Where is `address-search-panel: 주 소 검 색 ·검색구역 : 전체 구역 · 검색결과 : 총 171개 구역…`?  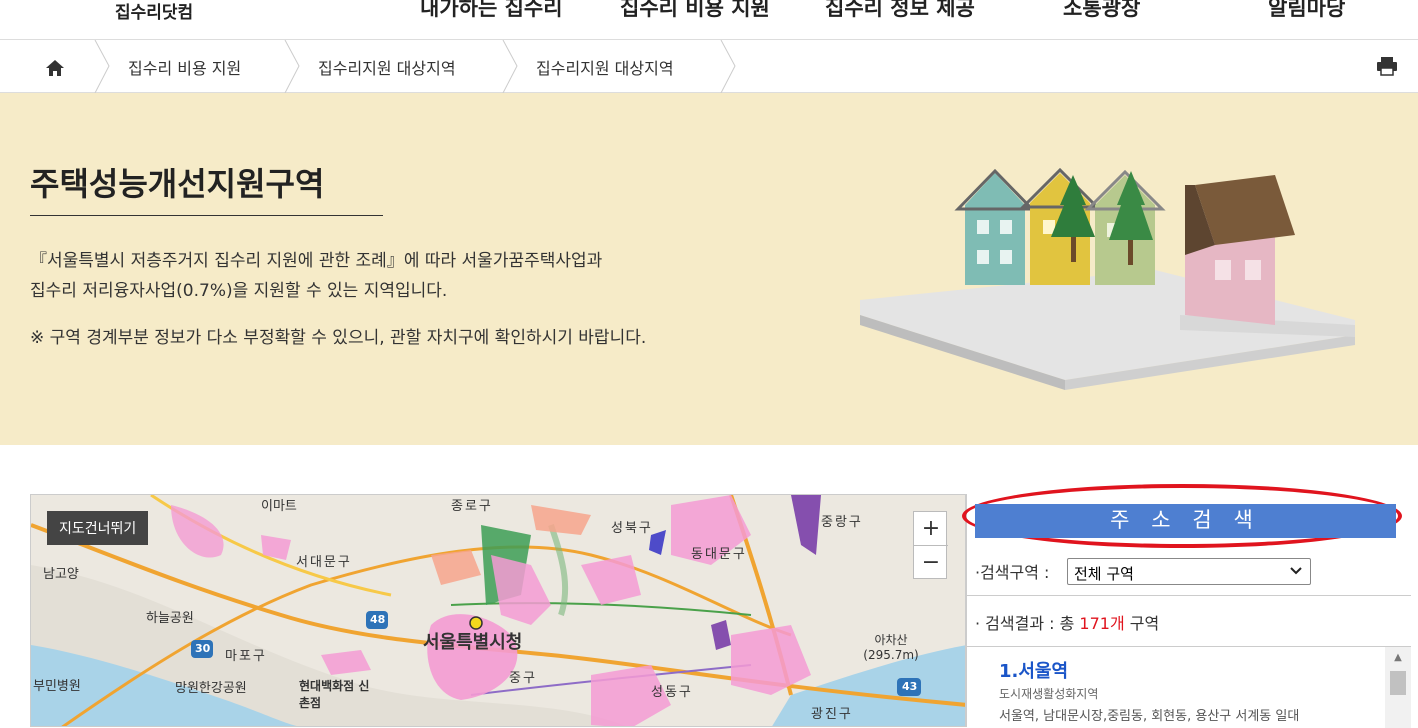
address-search-panel: 주 소 검 색 ·검색구역 : 전체 구역 · 검색결과 : 총 171개 구역… is located at coordinates (1190, 606).